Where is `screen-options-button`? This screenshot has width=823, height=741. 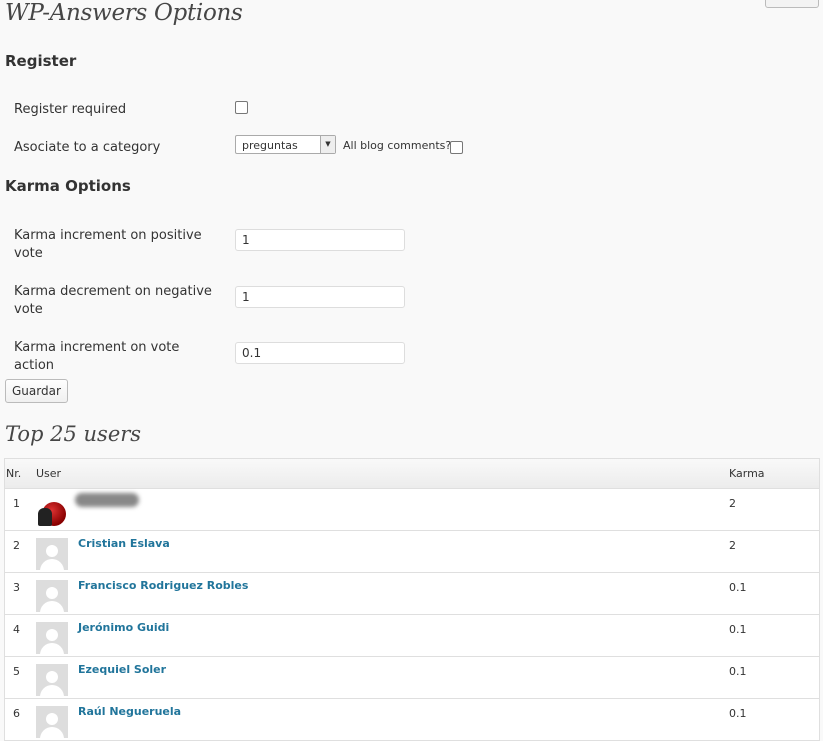 screen-options-button is located at coordinates (792, 4).